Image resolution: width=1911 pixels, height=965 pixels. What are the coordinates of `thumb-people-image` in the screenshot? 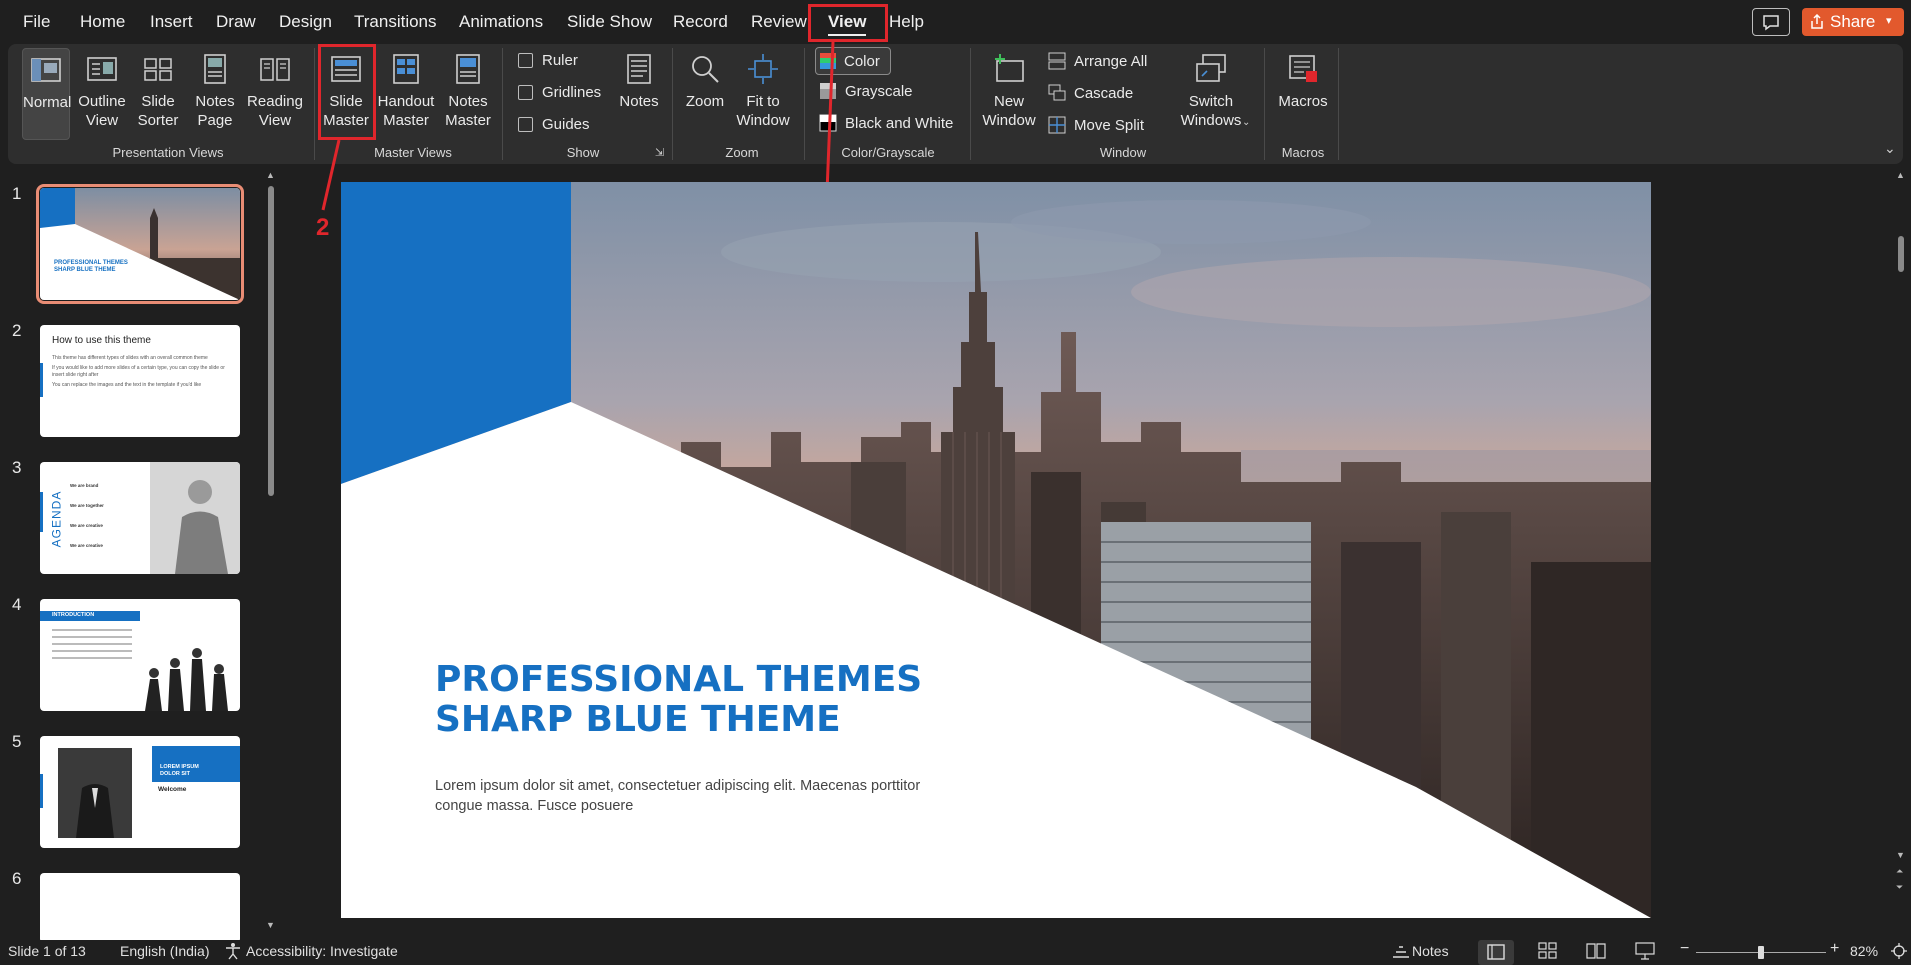 It's located at (186, 679).